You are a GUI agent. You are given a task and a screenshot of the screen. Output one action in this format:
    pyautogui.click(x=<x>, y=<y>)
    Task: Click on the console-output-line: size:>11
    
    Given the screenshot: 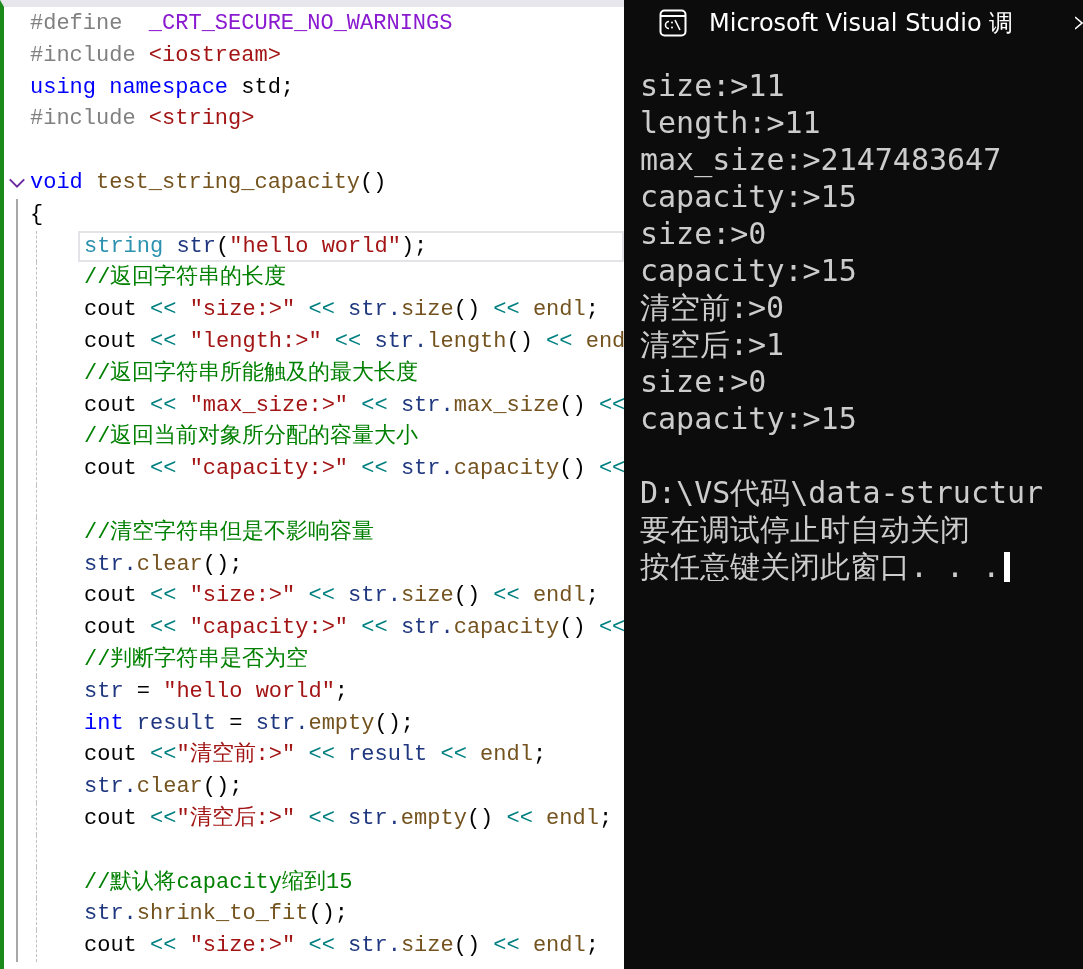 What is the action you would take?
    pyautogui.click(x=712, y=85)
    